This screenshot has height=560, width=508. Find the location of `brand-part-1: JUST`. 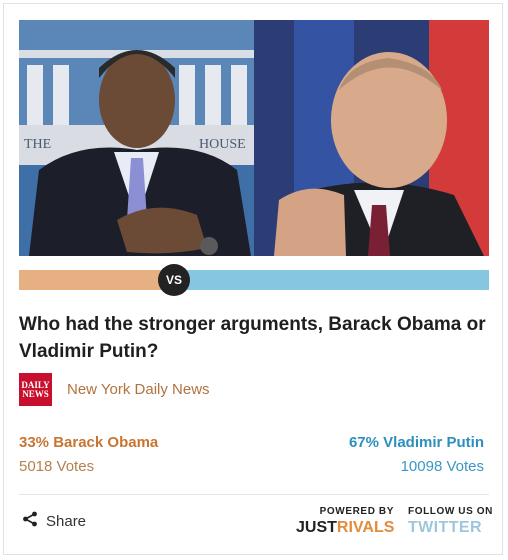

brand-part-1: JUST is located at coordinates (316, 527).